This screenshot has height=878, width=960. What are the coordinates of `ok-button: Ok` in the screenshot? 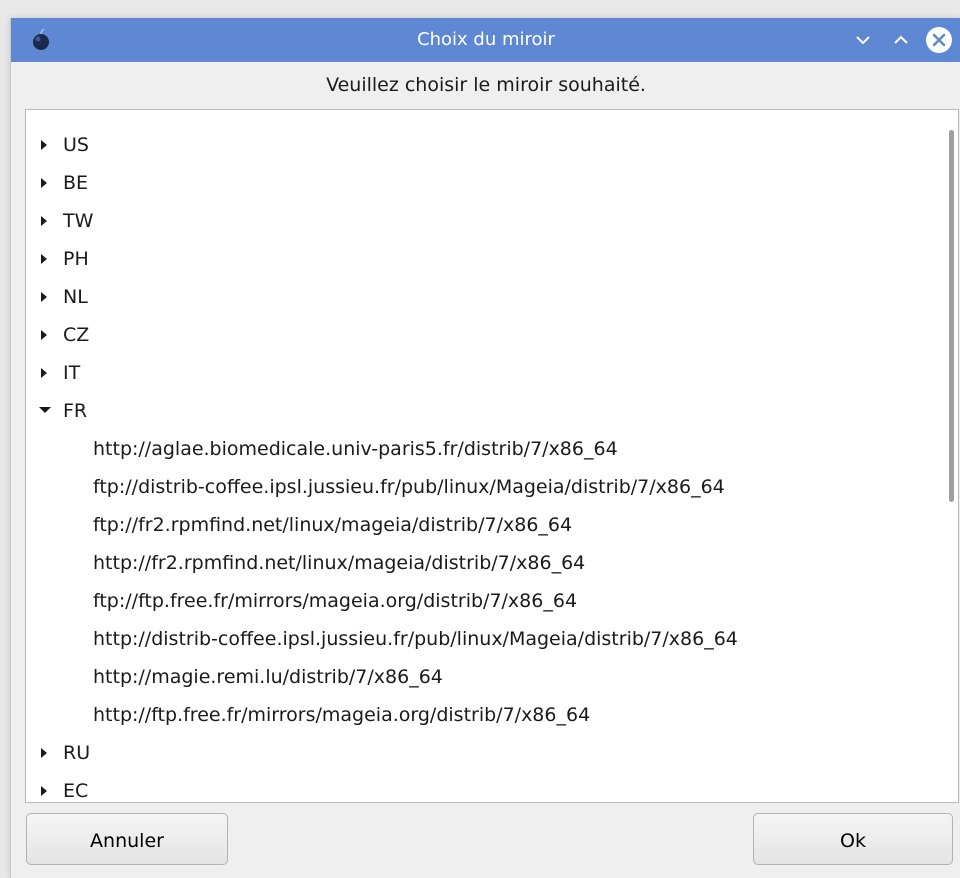 It's located at (853, 839).